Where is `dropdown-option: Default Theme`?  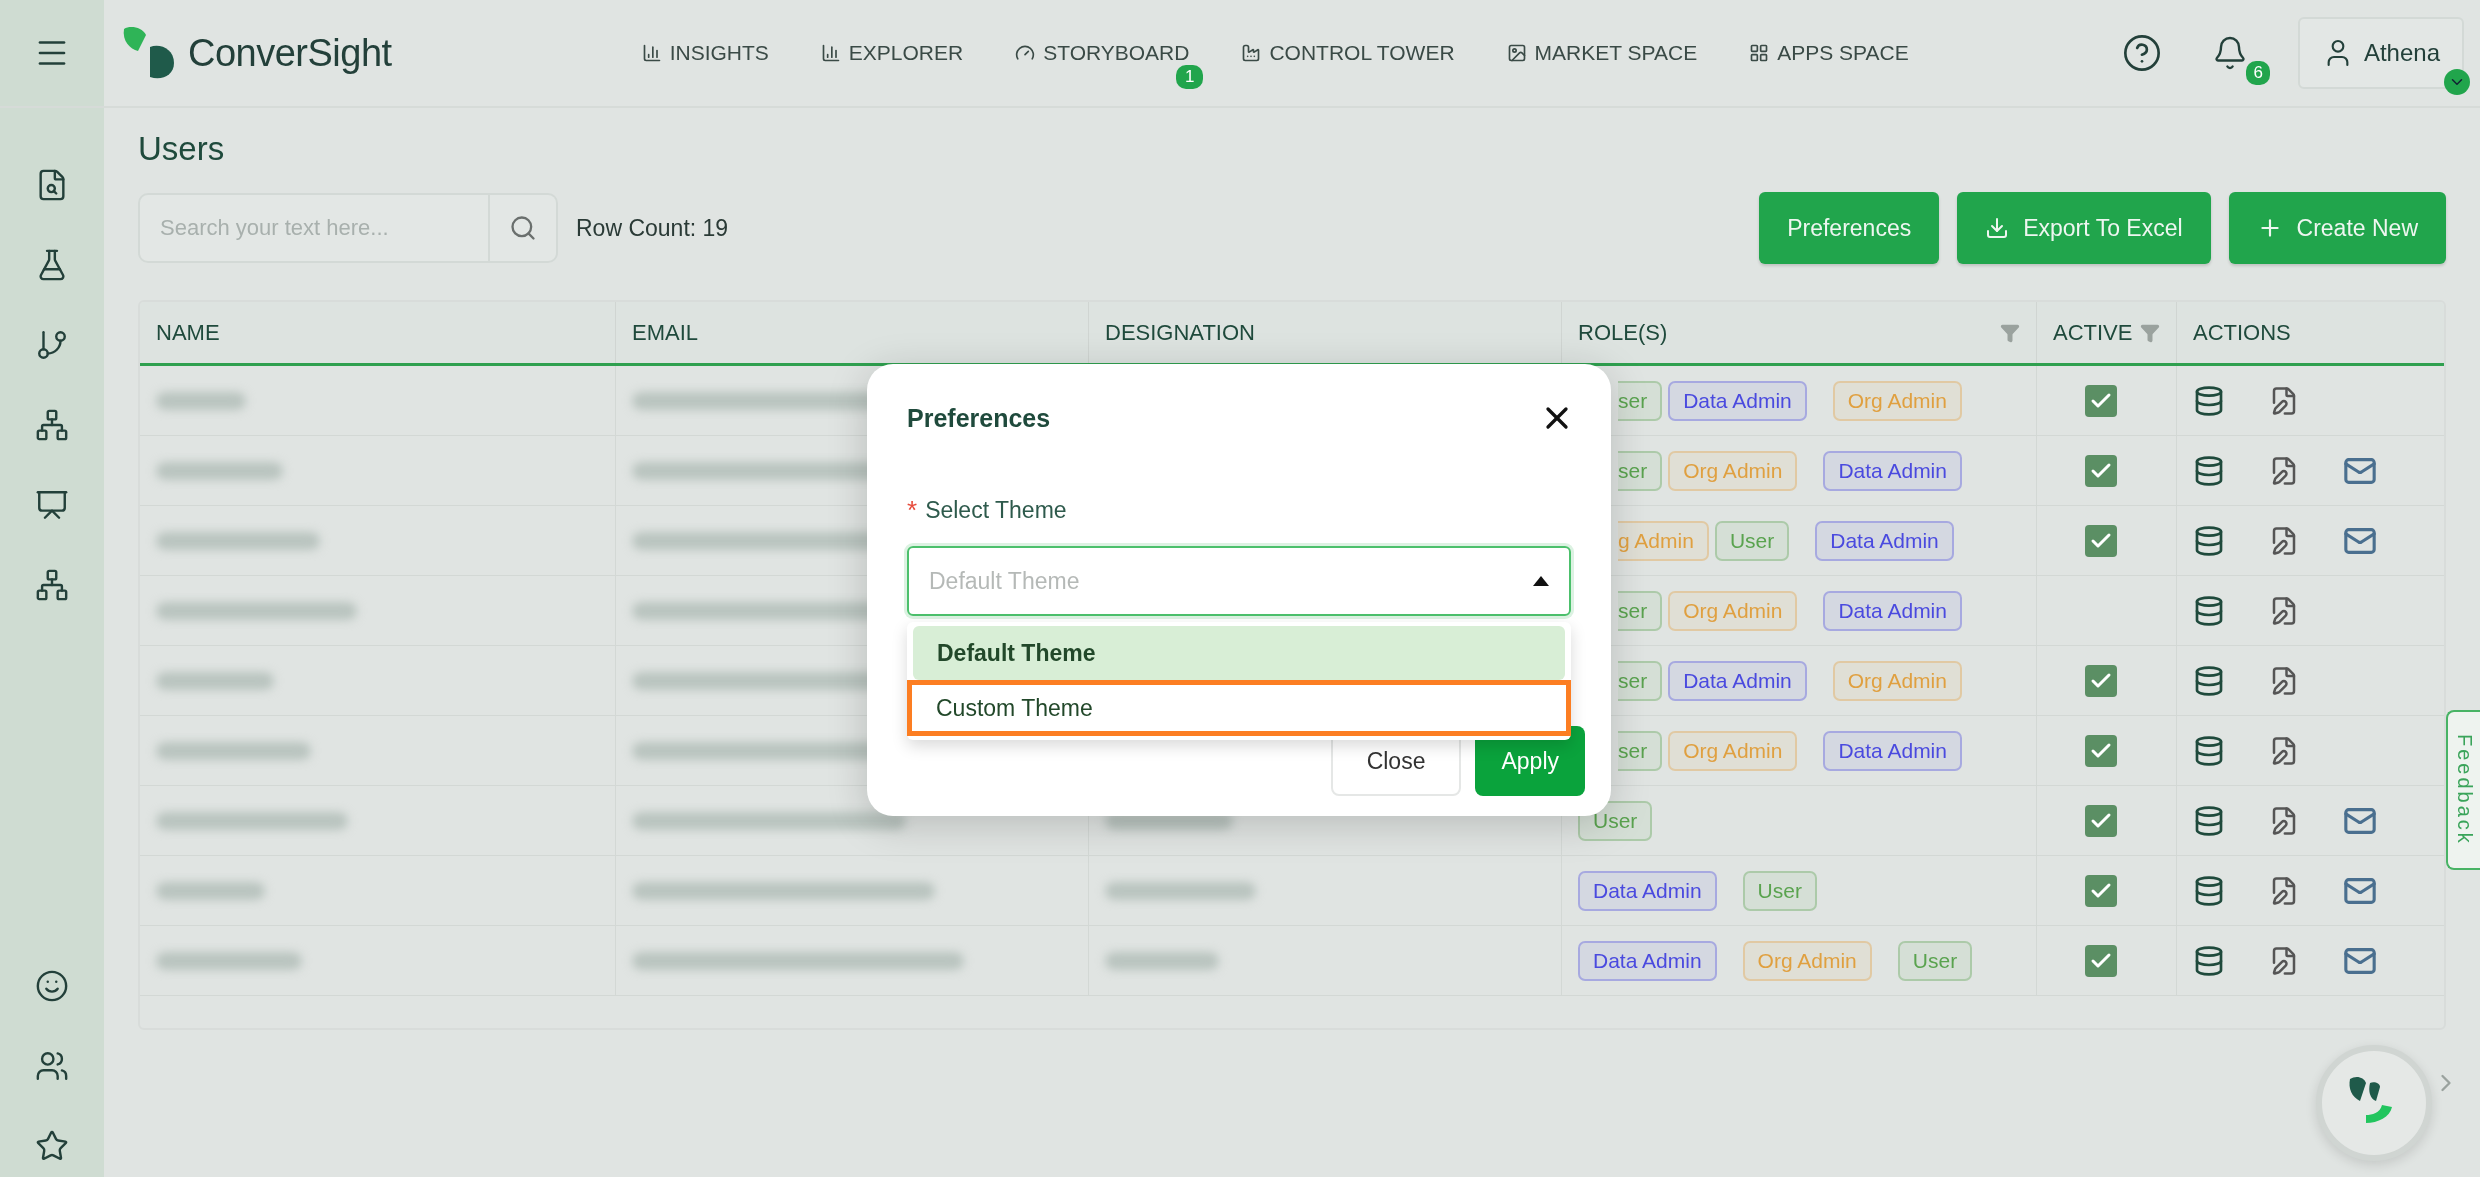 dropdown-option: Default Theme is located at coordinates (1239, 653).